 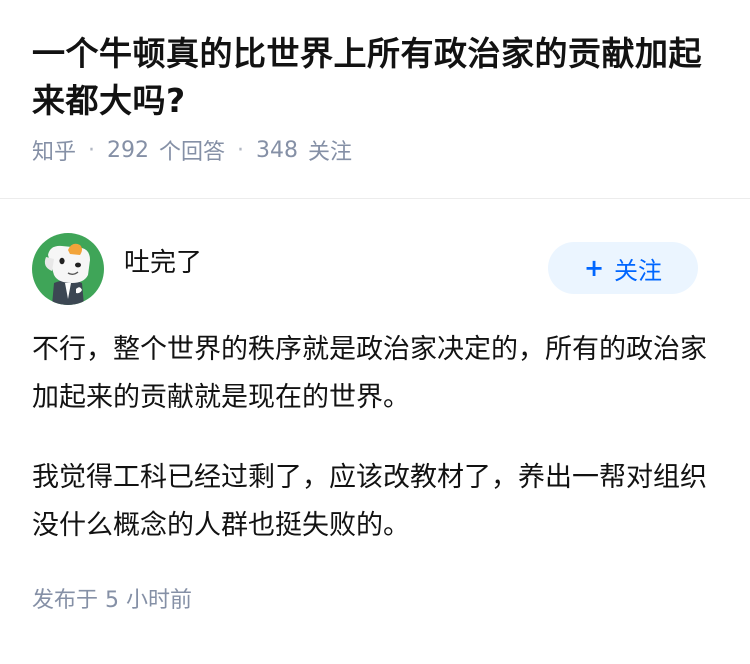 What do you see at coordinates (375, 269) in the screenshot?
I see `author-row: 吐完了 + 关注` at bounding box center [375, 269].